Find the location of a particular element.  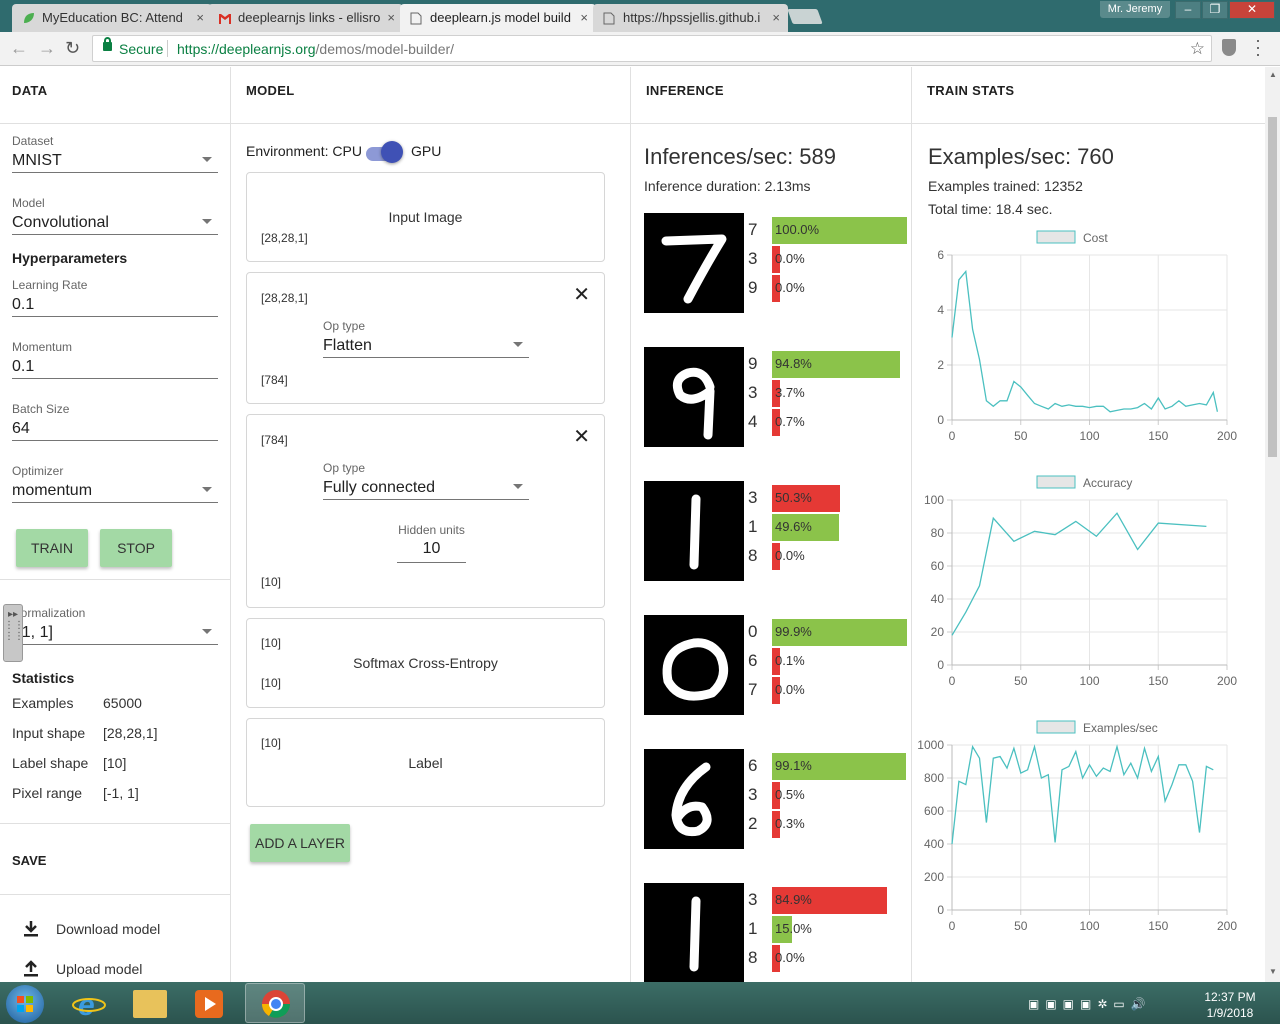

tab-model-builder: deeplearn.js model build × is located at coordinates (498, 18).